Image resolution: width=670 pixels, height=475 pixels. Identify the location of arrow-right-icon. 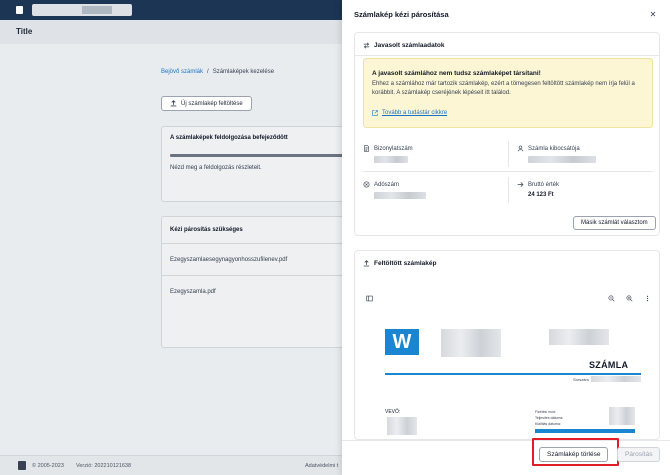
(520, 184).